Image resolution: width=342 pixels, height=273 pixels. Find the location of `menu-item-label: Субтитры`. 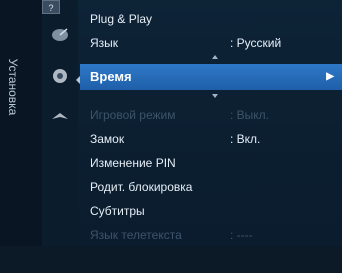

menu-item-label: Субтитры is located at coordinates (117, 211).